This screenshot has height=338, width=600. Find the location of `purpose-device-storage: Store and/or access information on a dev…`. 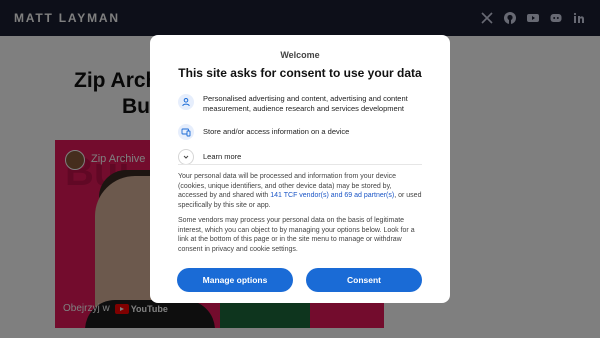

purpose-device-storage: Store and/or access information on a dev… is located at coordinates (303, 132).